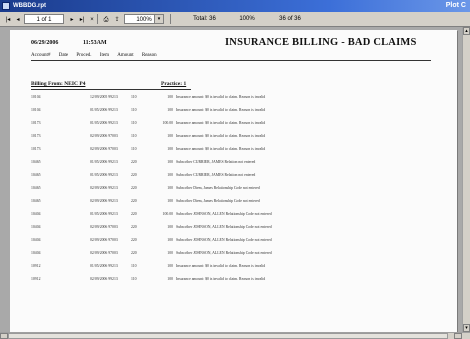  What do you see at coordinates (466, 179) in the screenshot?
I see `vertical-scrollbar: ▴ ▾` at bounding box center [466, 179].